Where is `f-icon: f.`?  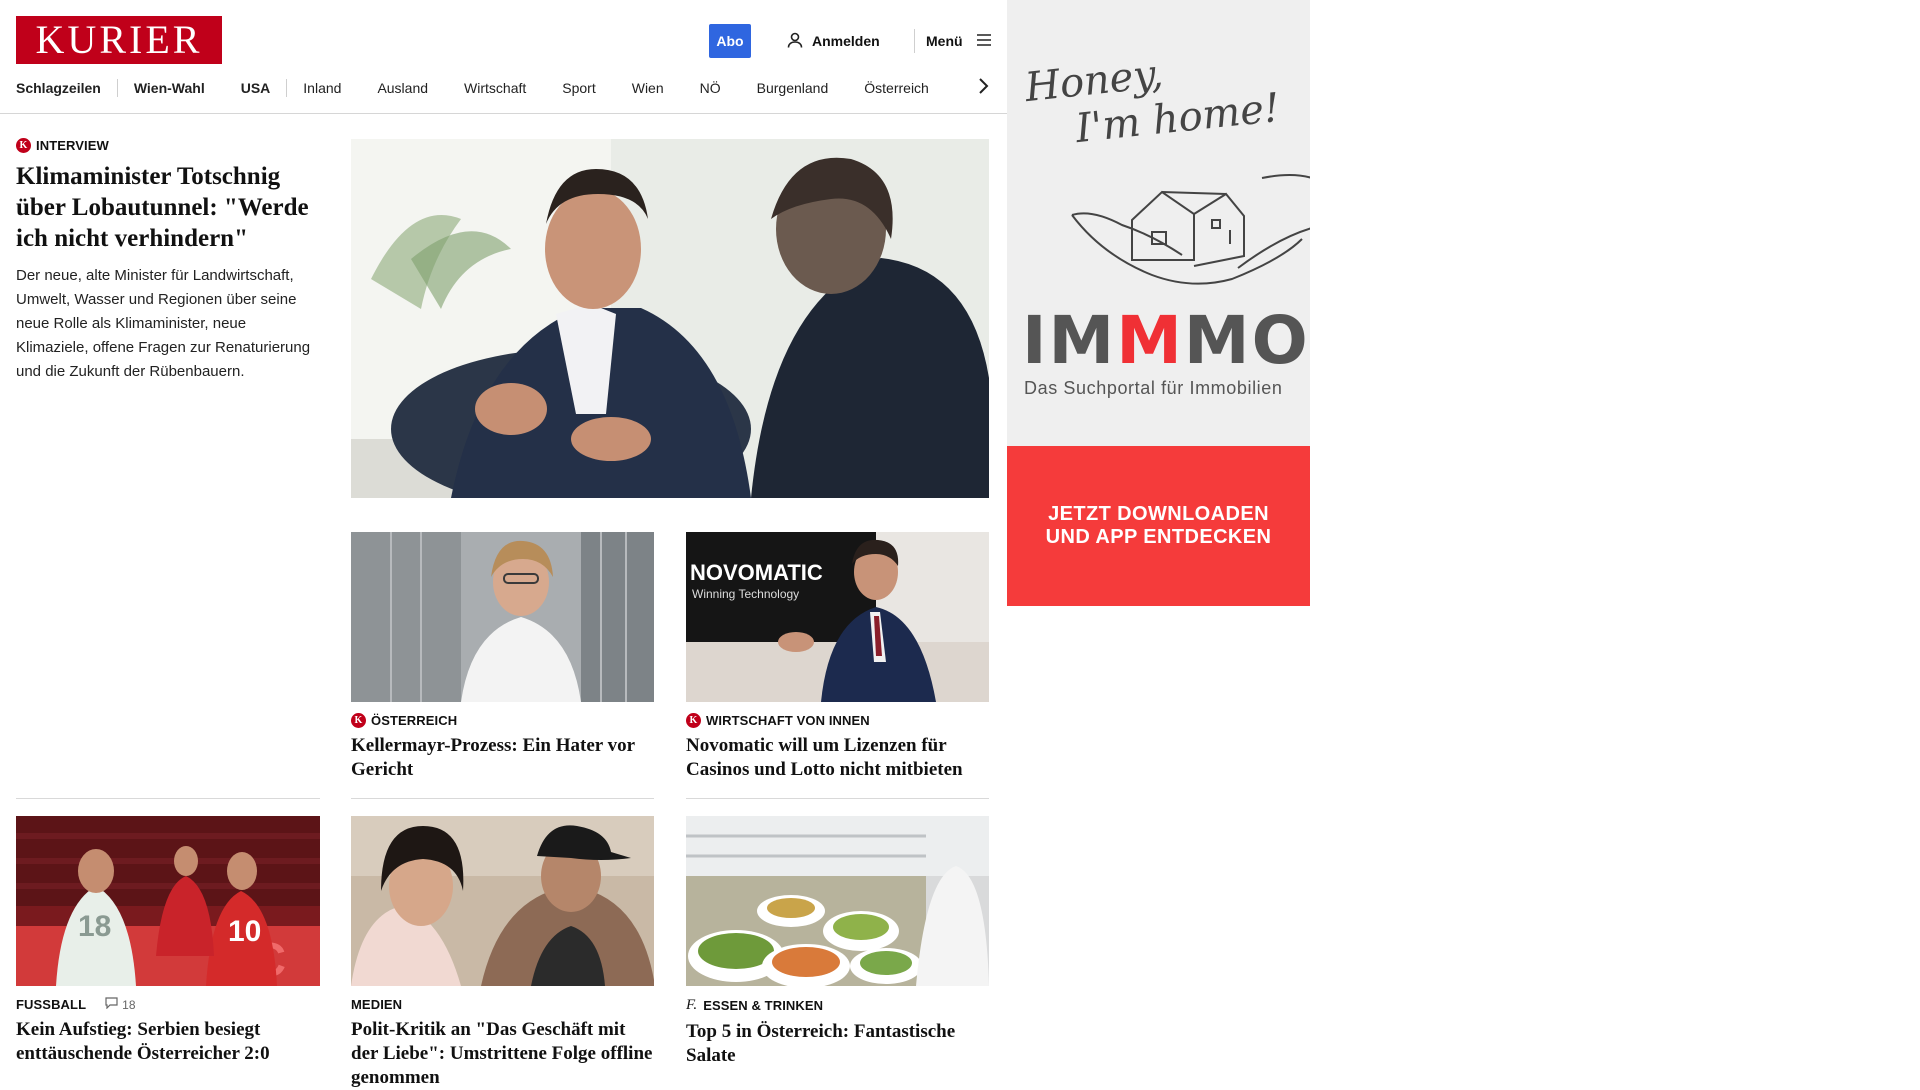 f-icon: f. is located at coordinates (692, 1005).